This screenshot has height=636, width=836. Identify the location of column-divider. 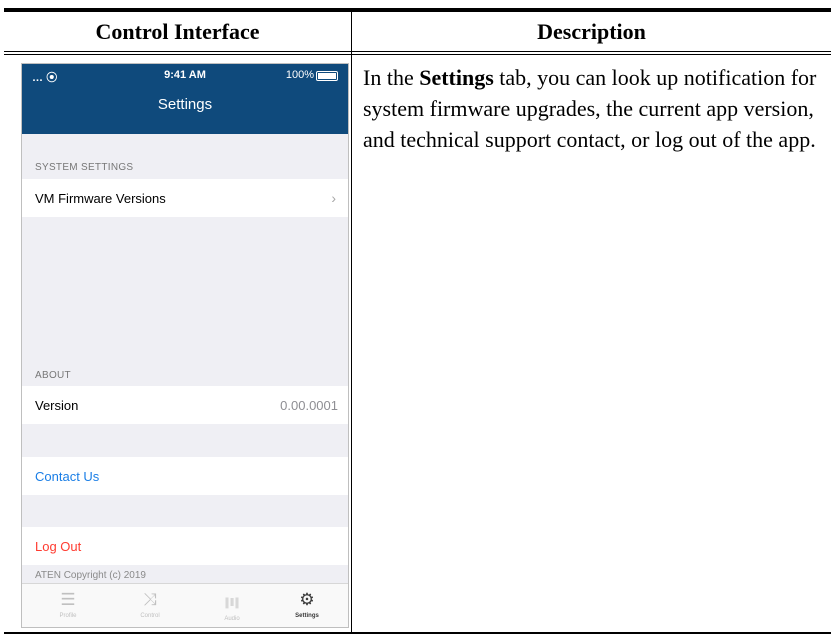
(351, 322).